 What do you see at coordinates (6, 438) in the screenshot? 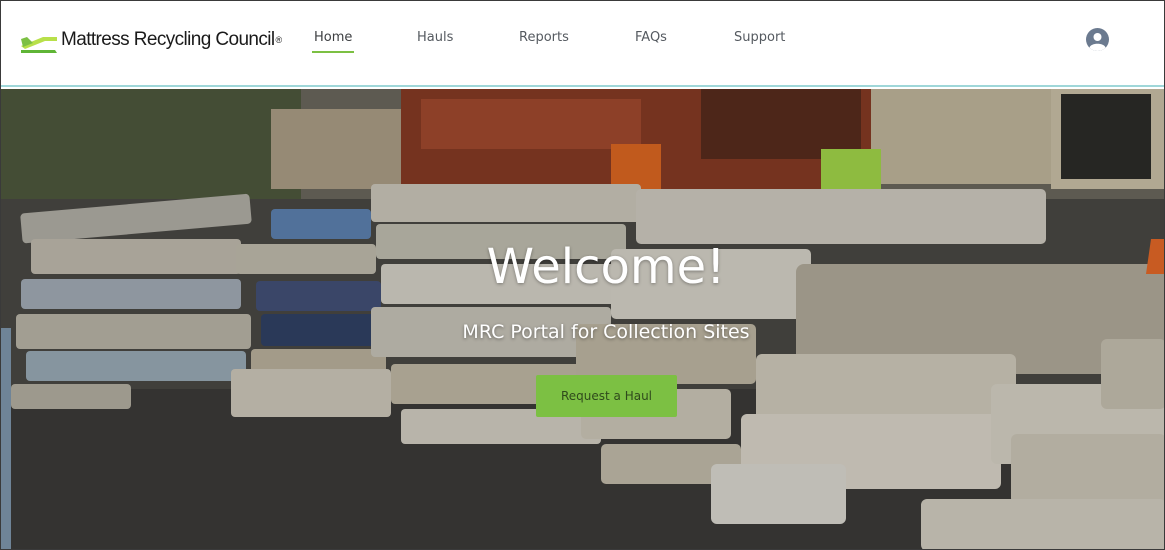
I see `side-panel-edge` at bounding box center [6, 438].